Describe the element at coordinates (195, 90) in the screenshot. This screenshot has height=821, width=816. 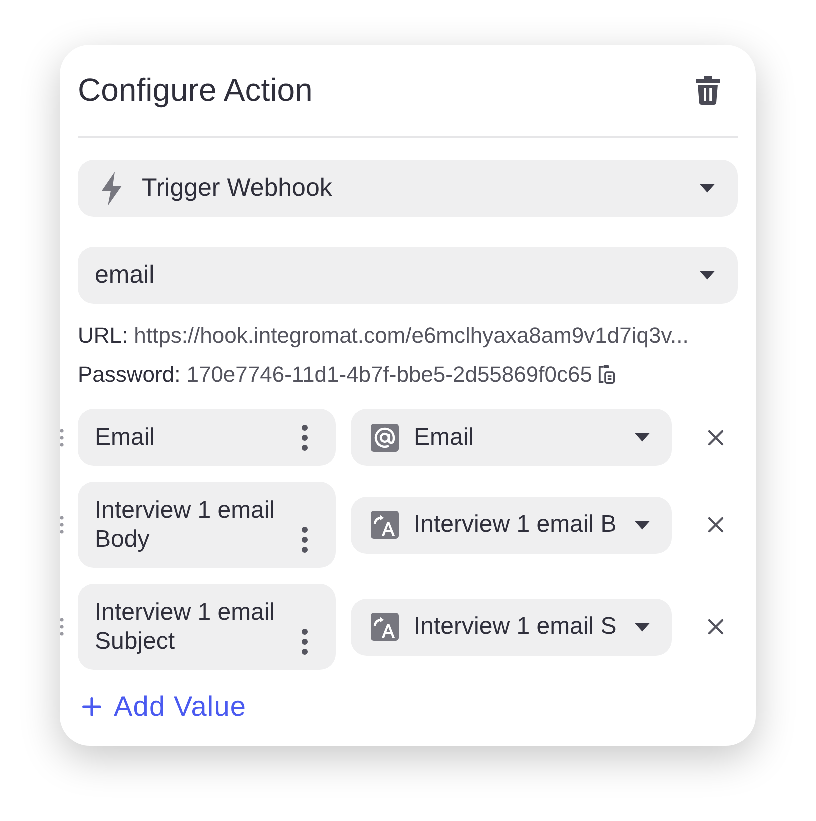
I see `panel-title: Configure Action` at that location.